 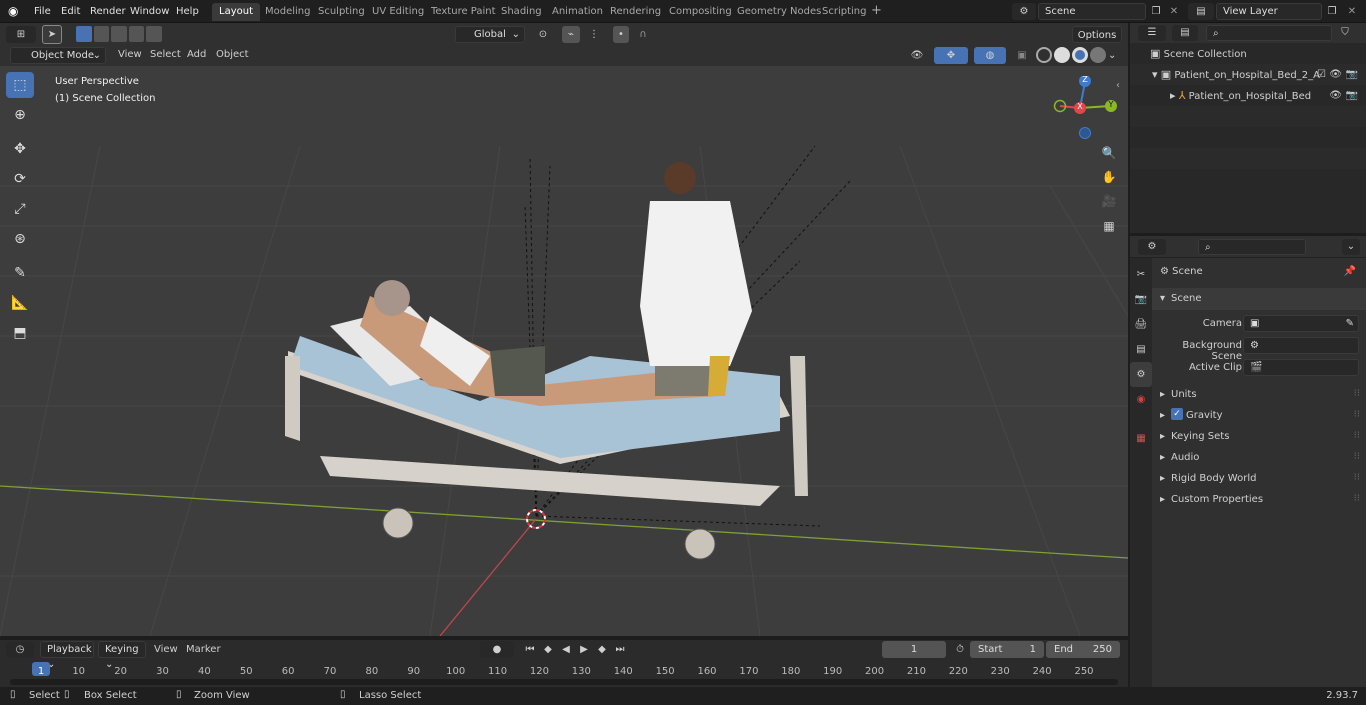 I want to click on tool-tab-icon: ✂, so click(x=1141, y=274).